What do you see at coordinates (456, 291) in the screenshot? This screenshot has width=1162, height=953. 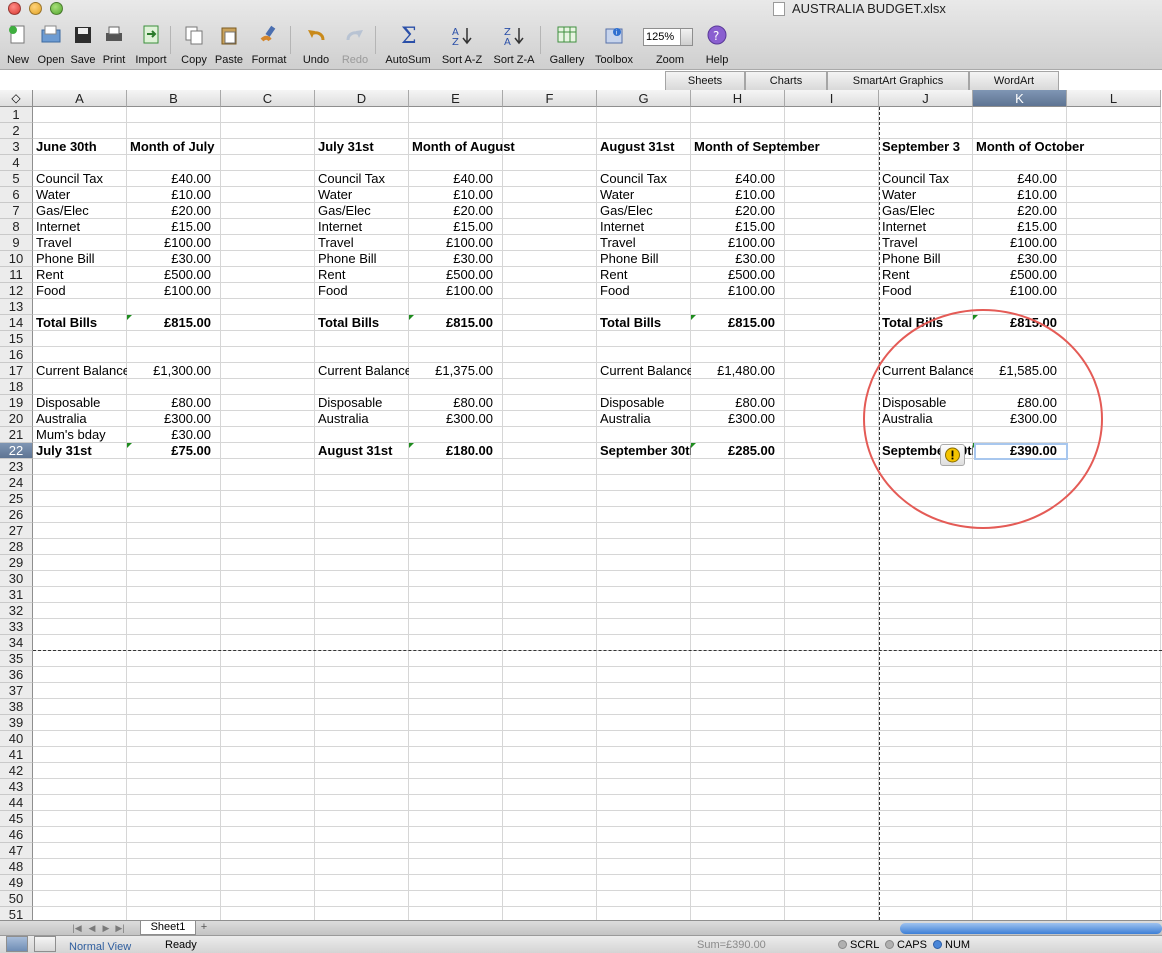 I see `cell-e12: £100.00` at bounding box center [456, 291].